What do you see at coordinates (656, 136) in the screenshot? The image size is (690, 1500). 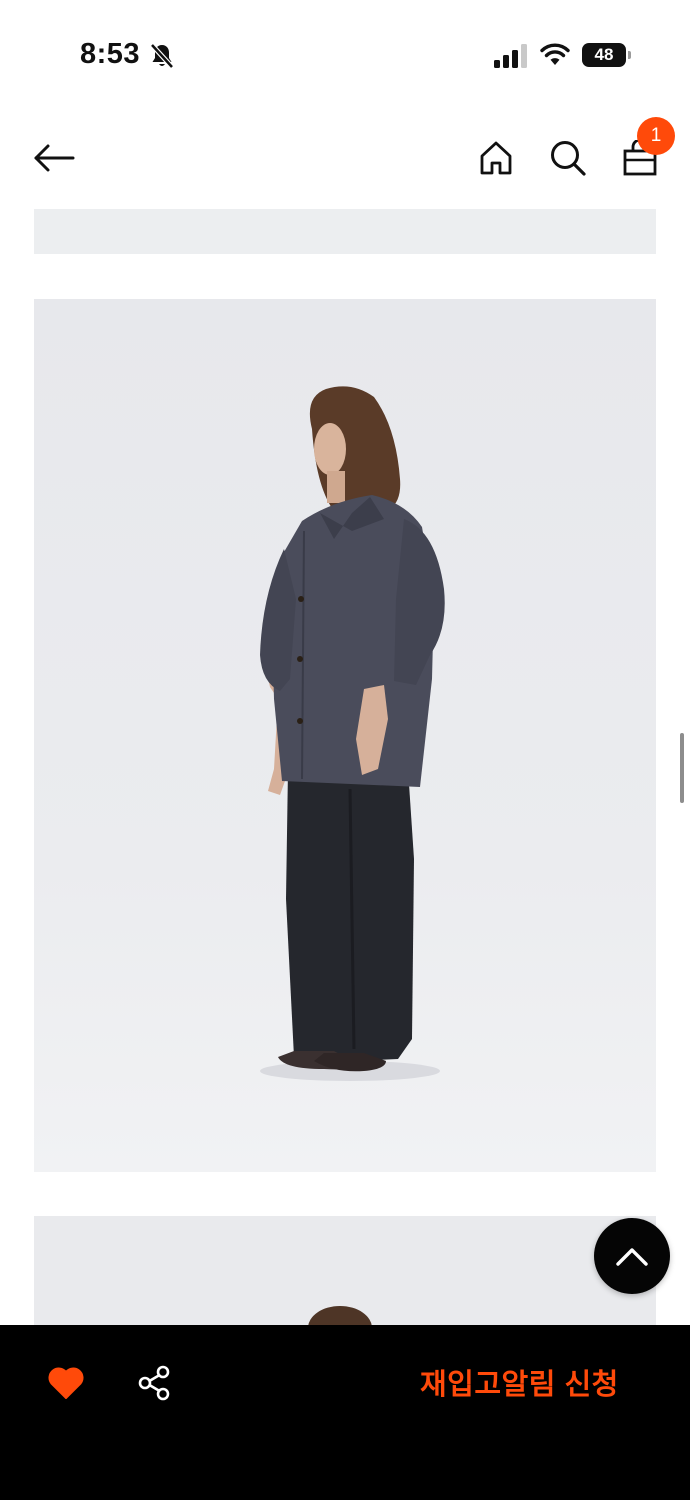 I see `cart-count-badge: 1` at bounding box center [656, 136].